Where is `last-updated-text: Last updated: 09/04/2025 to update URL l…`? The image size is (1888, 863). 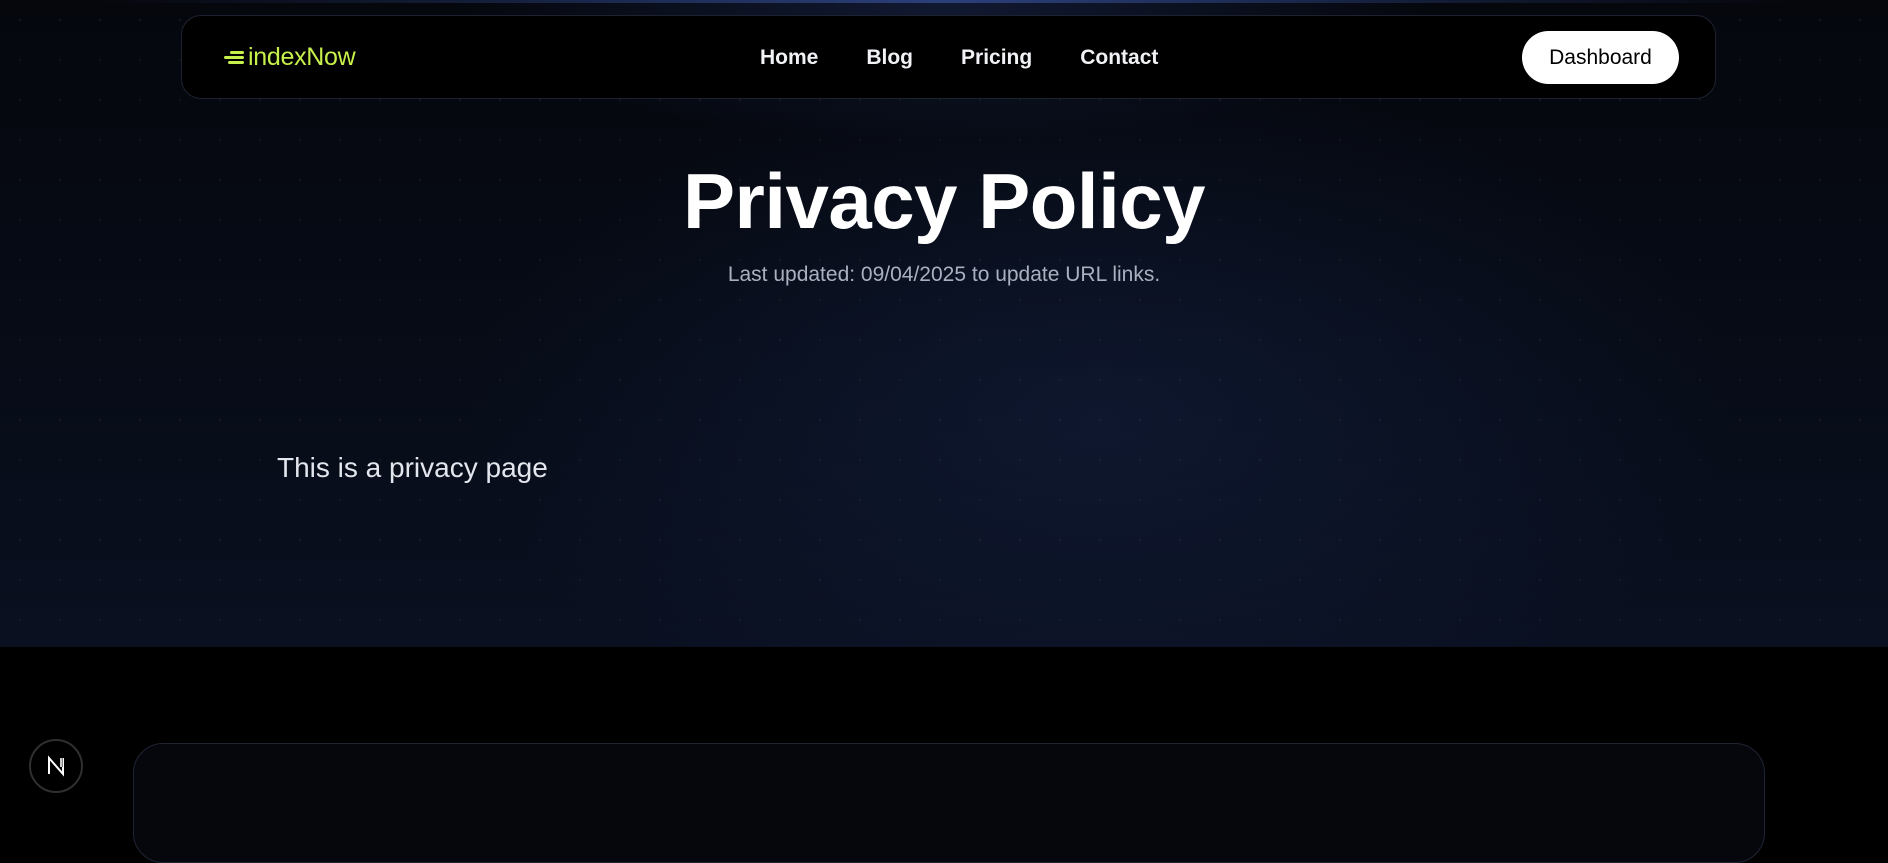
last-updated-text: Last updated: 09/04/2025 to update URL l… is located at coordinates (944, 274).